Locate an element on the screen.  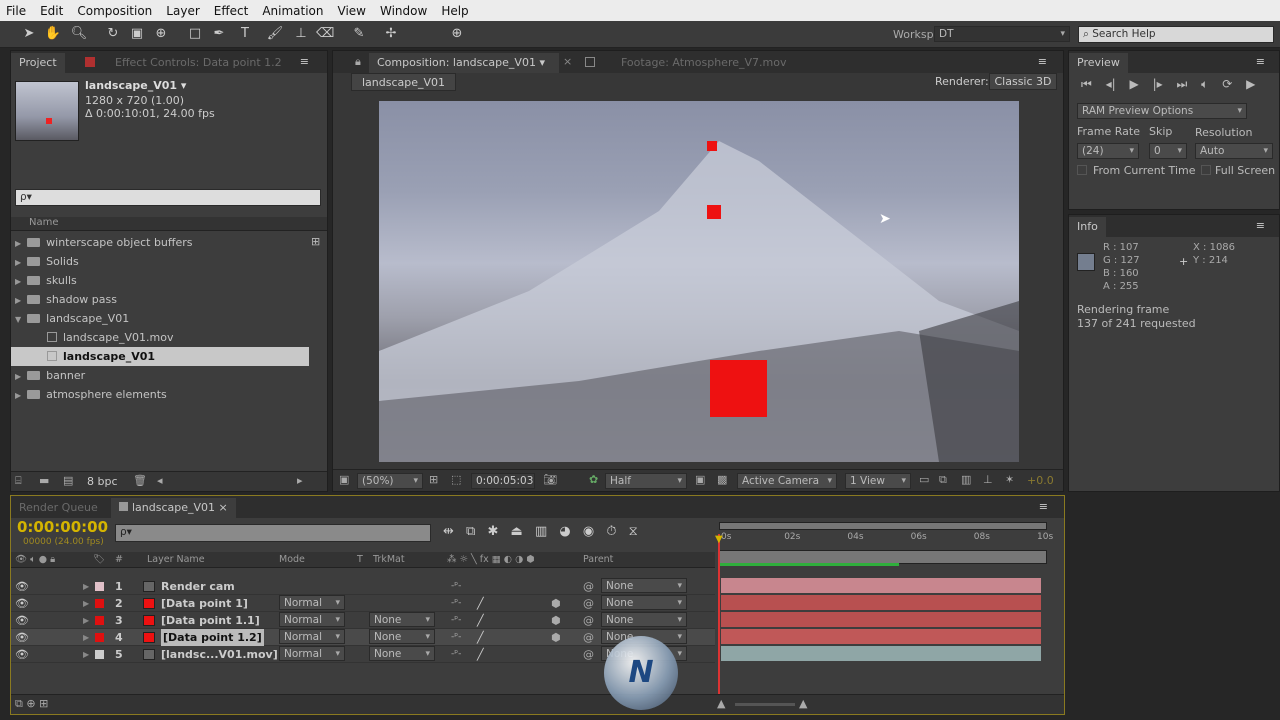
disclosure-triangle-icon: ▼ is located at coordinates (18, 319).